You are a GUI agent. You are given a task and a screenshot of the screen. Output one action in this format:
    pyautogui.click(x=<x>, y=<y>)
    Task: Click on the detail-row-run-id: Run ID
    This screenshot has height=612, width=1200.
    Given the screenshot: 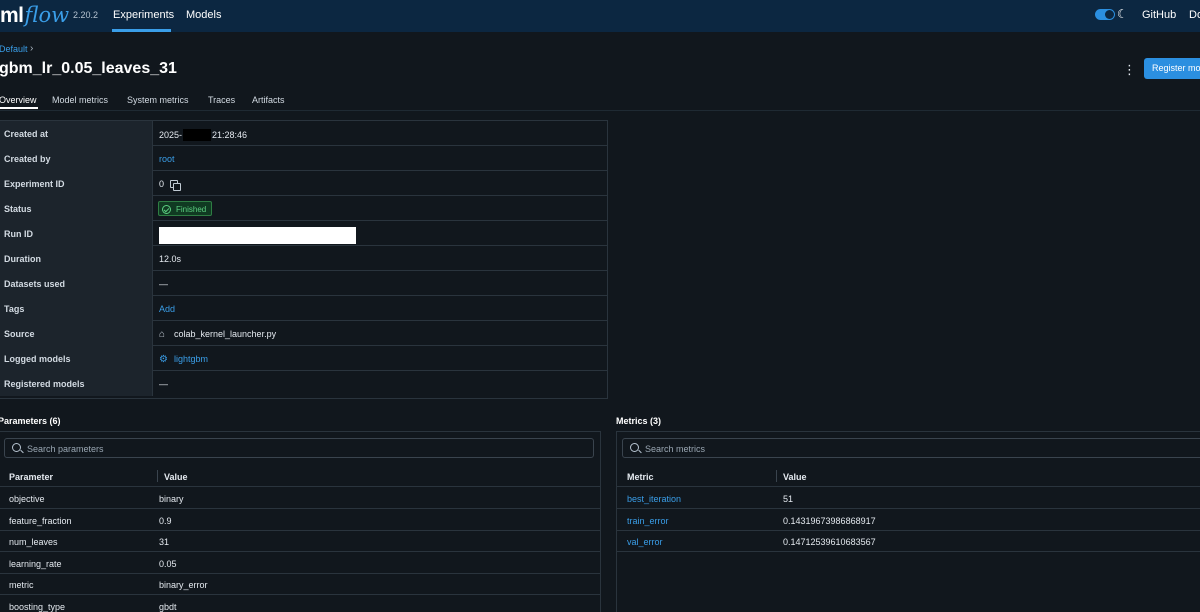 What is the action you would take?
    pyautogui.click(x=303, y=233)
    